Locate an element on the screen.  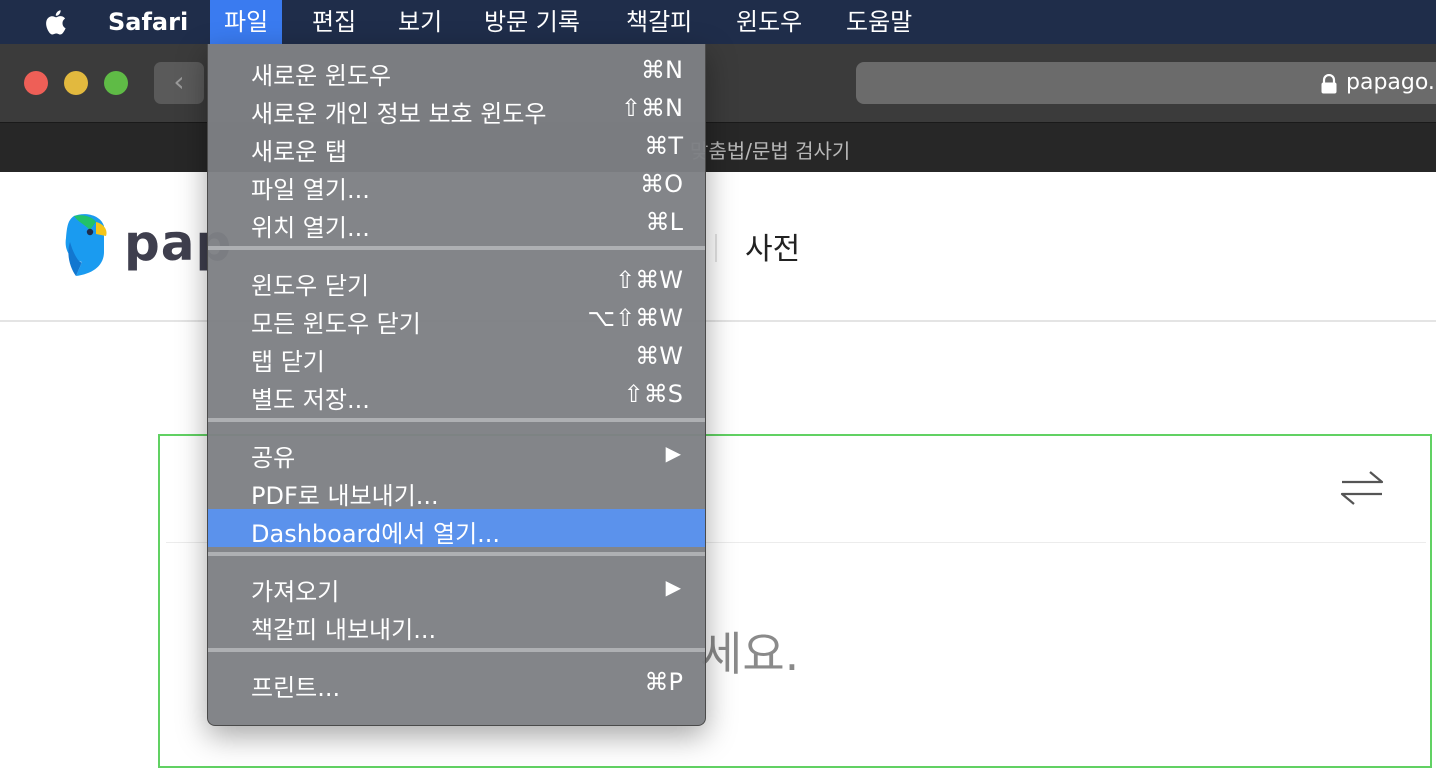
menu-item-label: 새로운 윈도우 is located at coordinates (321, 76).